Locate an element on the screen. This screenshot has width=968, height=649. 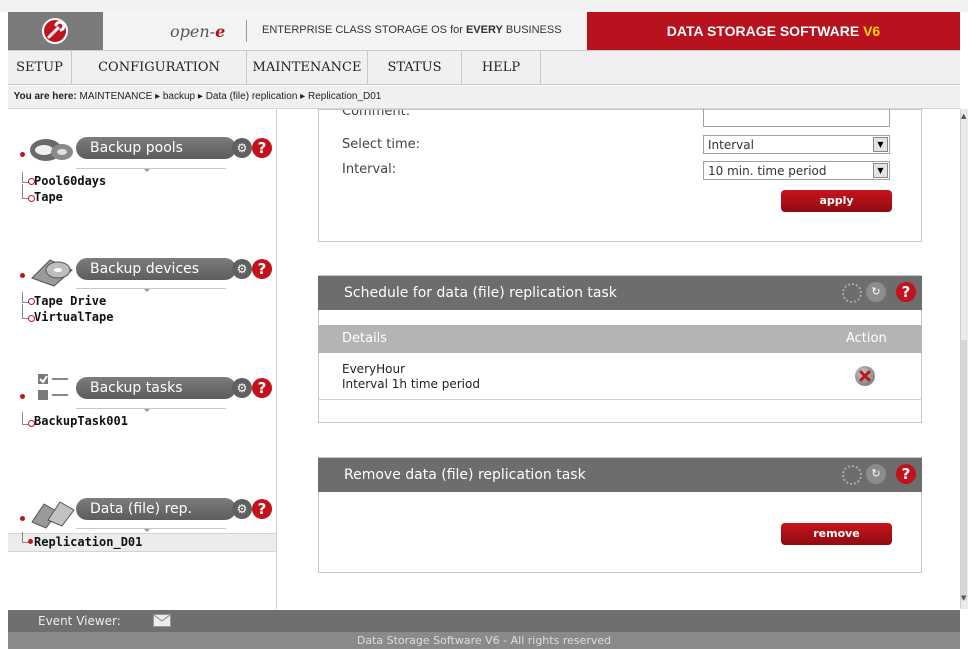
nav-setup: SETUP is located at coordinates (40, 67).